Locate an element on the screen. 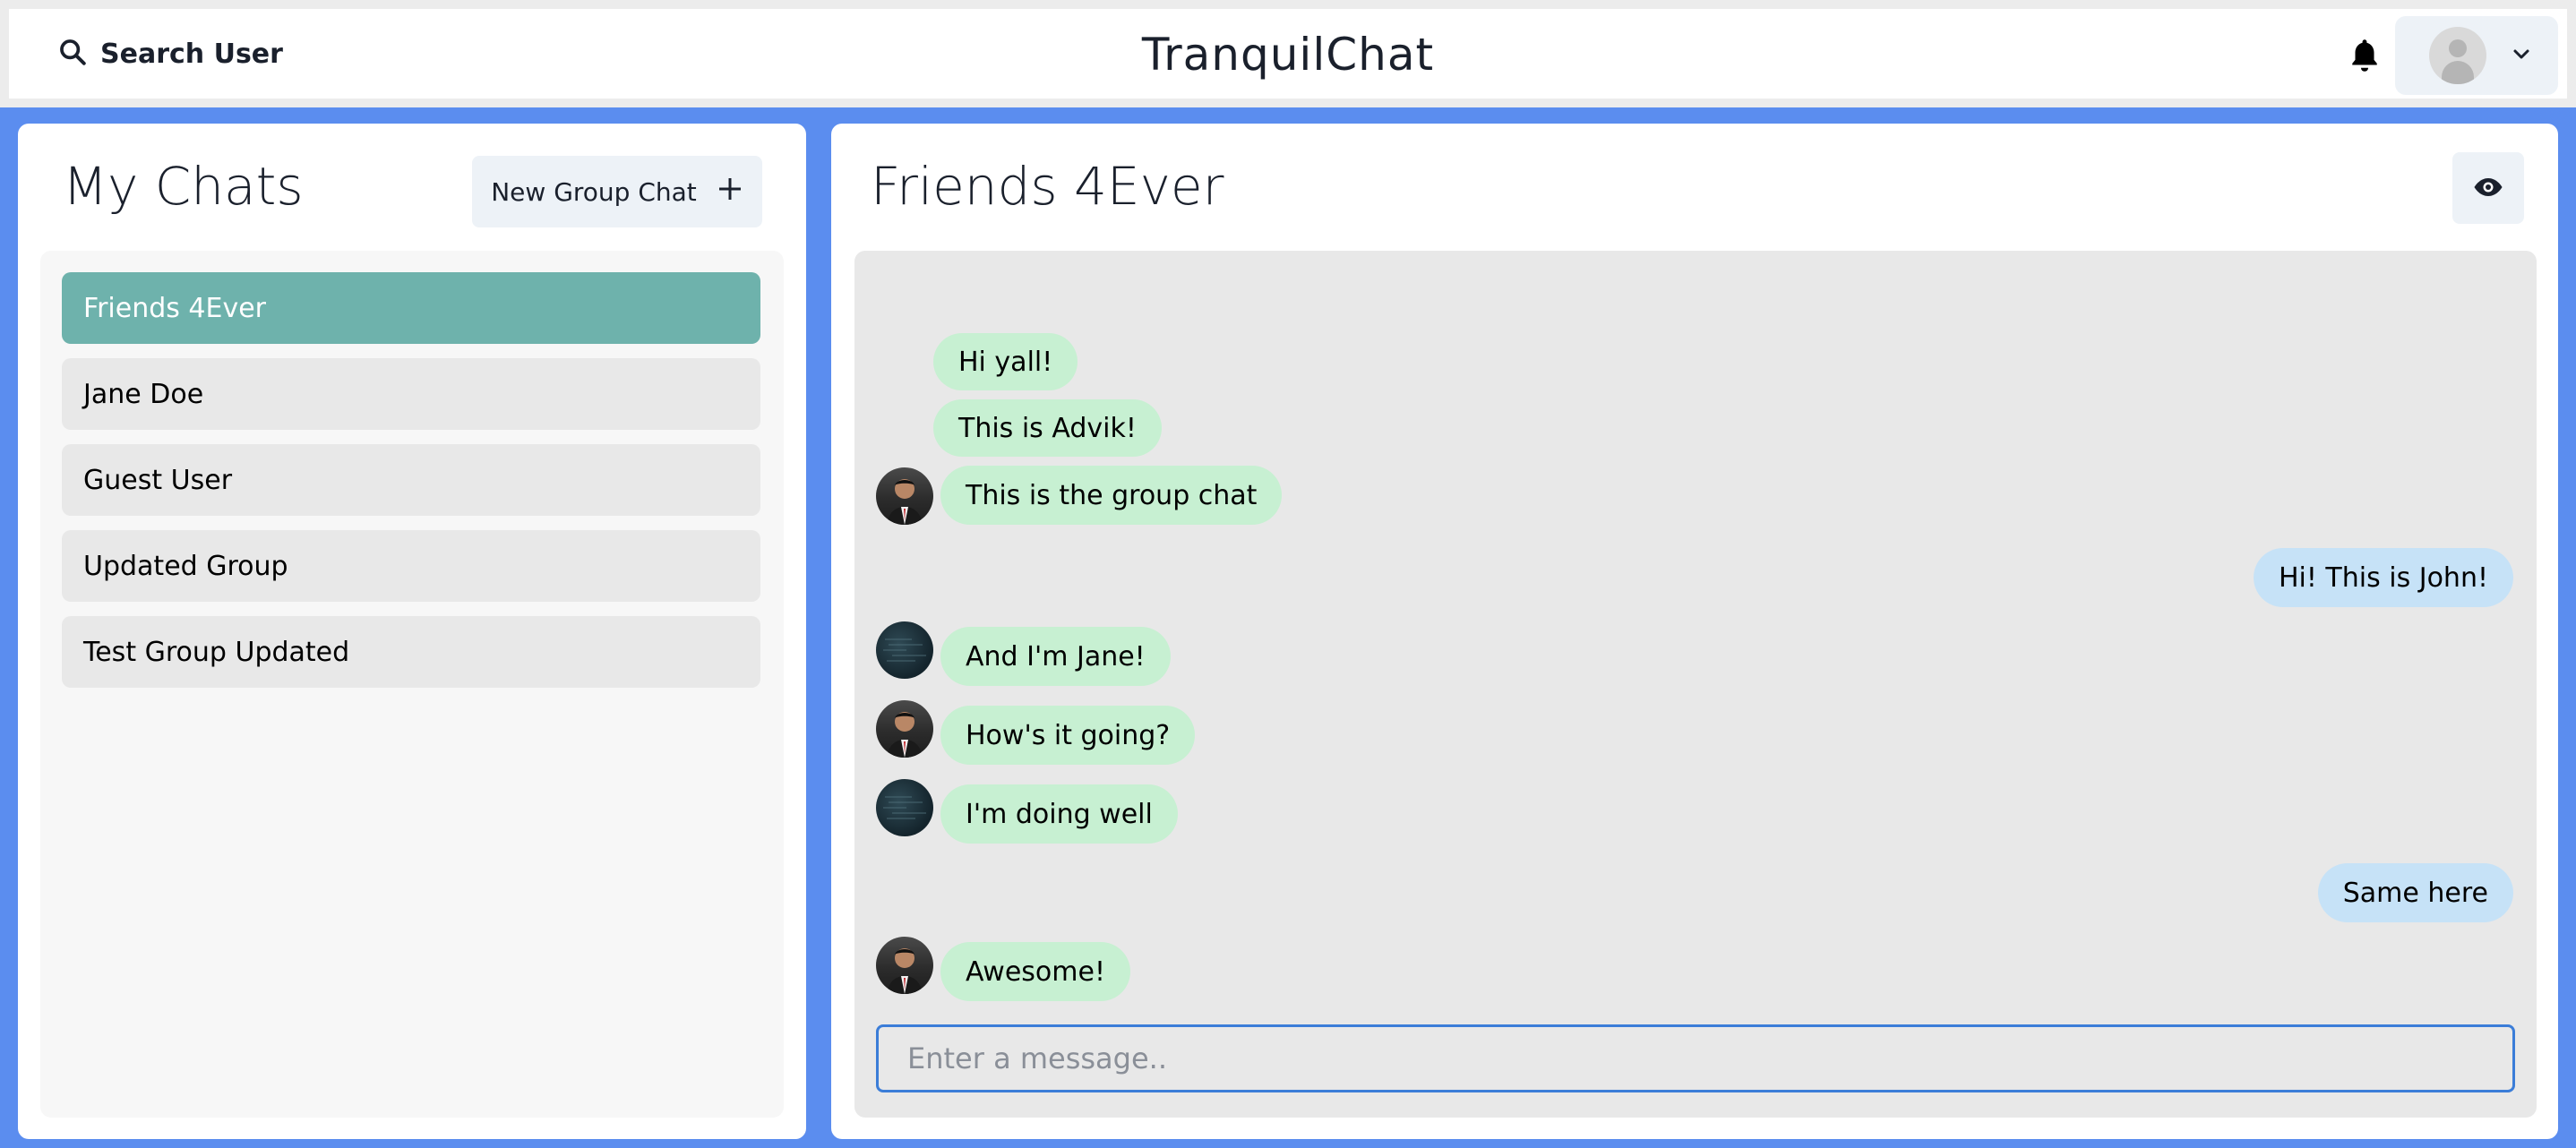  message-text: And I'm Jane! is located at coordinates (1056, 656).